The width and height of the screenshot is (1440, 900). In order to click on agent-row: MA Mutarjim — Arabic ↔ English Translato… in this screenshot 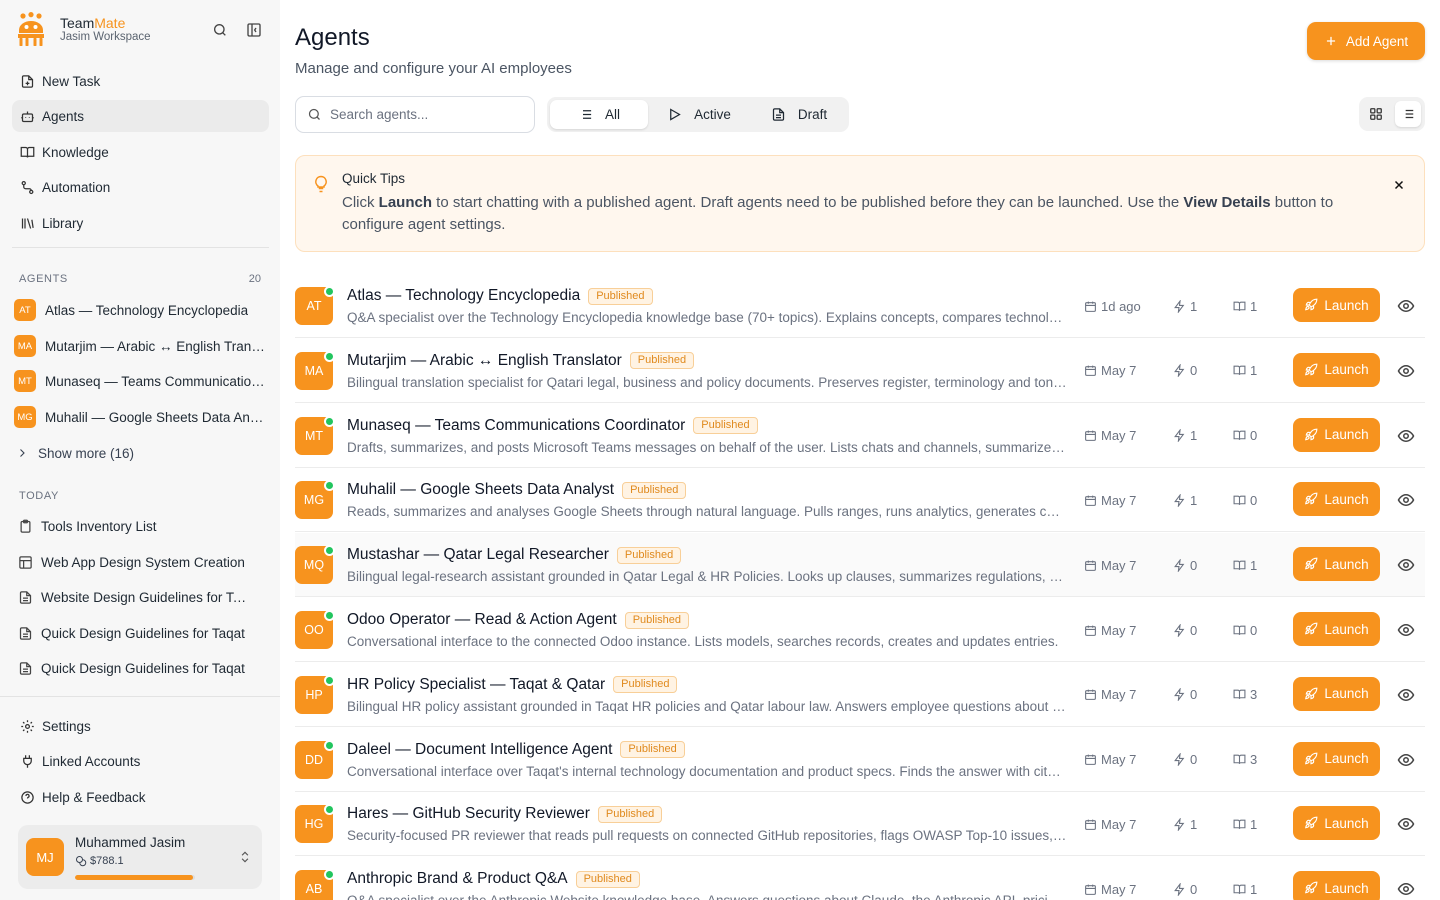, I will do `click(860, 371)`.